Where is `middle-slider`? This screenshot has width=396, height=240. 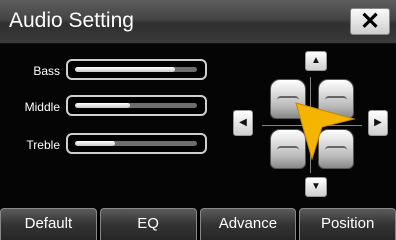 middle-slider is located at coordinates (136, 105).